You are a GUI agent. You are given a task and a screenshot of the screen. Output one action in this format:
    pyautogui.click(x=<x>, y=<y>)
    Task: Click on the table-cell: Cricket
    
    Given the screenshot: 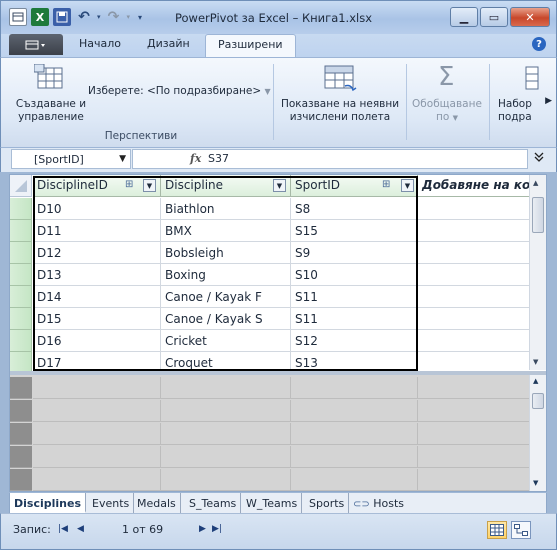 What is the action you would take?
    pyautogui.click(x=226, y=341)
    